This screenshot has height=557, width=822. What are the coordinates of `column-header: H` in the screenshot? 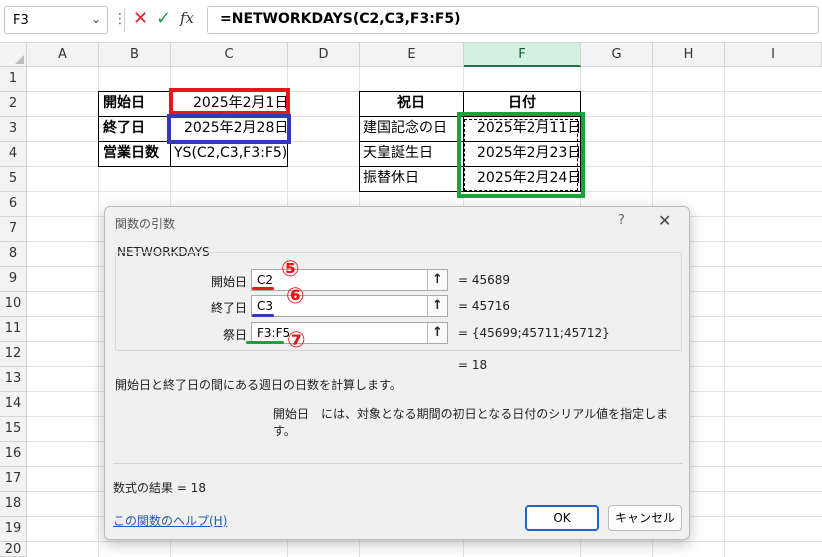 It's located at (689, 55).